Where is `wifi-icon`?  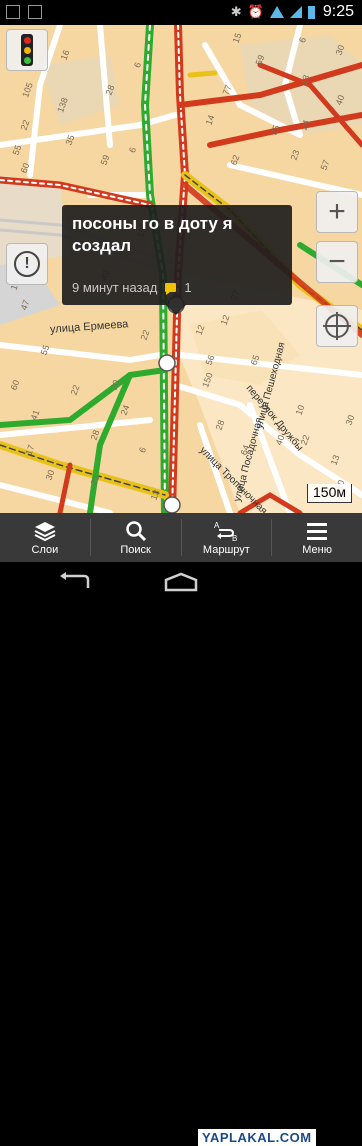
wifi-icon is located at coordinates (276, 12).